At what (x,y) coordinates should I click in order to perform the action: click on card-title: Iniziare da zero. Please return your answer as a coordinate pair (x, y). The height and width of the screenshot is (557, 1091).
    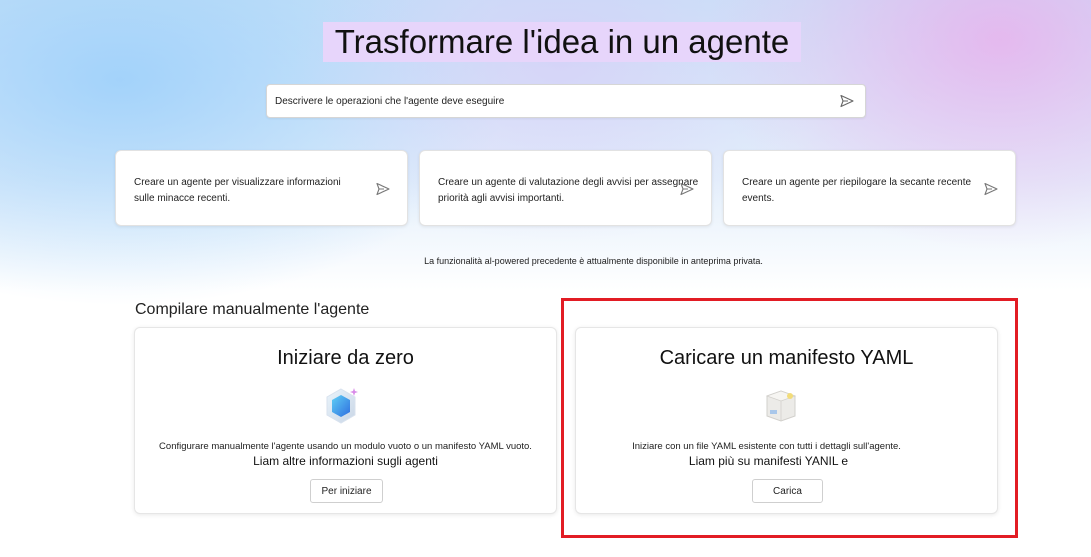
    Looking at the image, I should click on (345, 358).